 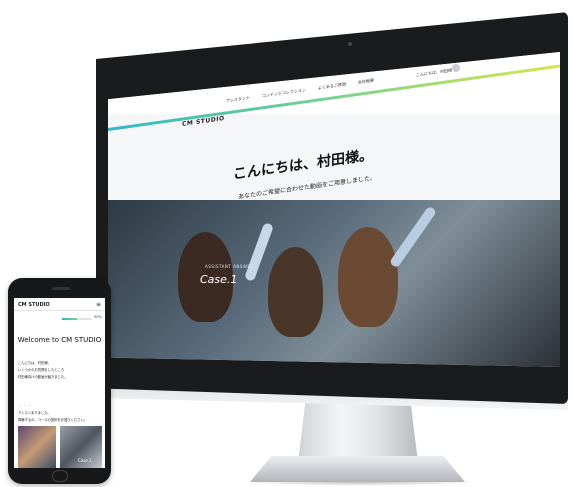 I want to click on header-divider, so click(x=59, y=310).